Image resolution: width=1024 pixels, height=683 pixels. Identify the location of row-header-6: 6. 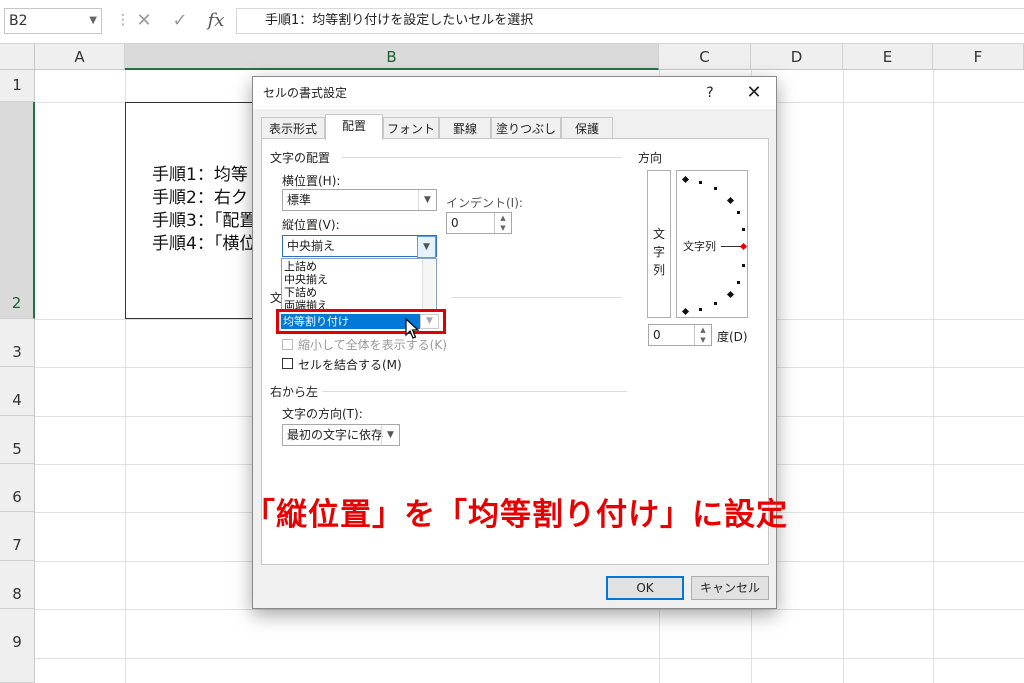
(17, 488).